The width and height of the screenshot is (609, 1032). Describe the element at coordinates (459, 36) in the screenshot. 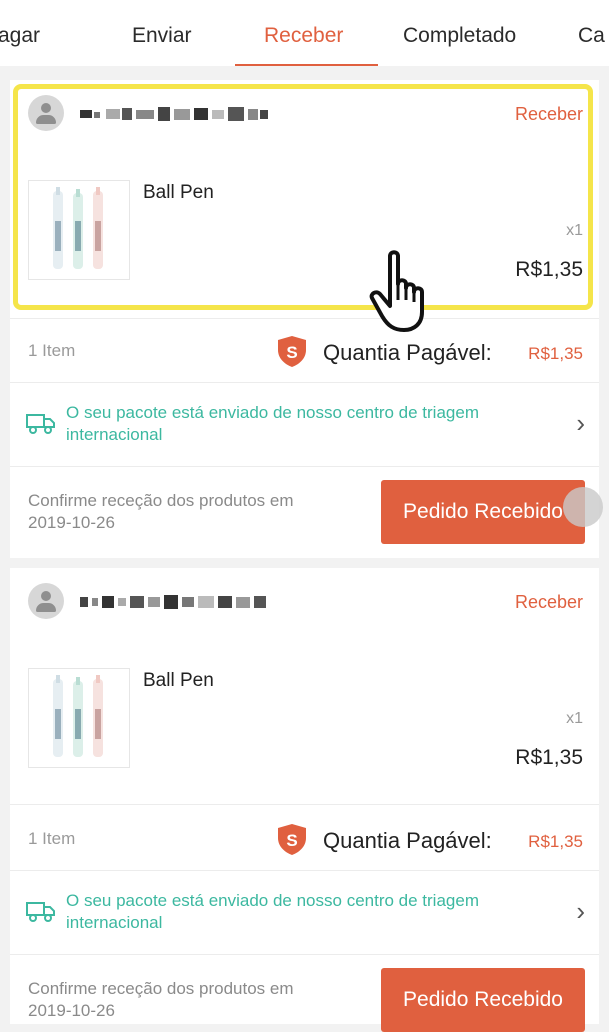

I see `tab-completado: Completado` at that location.